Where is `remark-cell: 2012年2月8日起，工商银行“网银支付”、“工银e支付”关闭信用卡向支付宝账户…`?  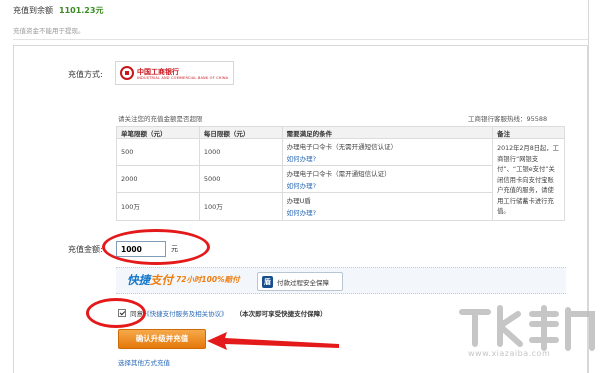 remark-cell: 2012年2月8日起，工商银行“网银支付”、“工银e支付”关闭信用卡向支付宝账户… is located at coordinates (528, 179).